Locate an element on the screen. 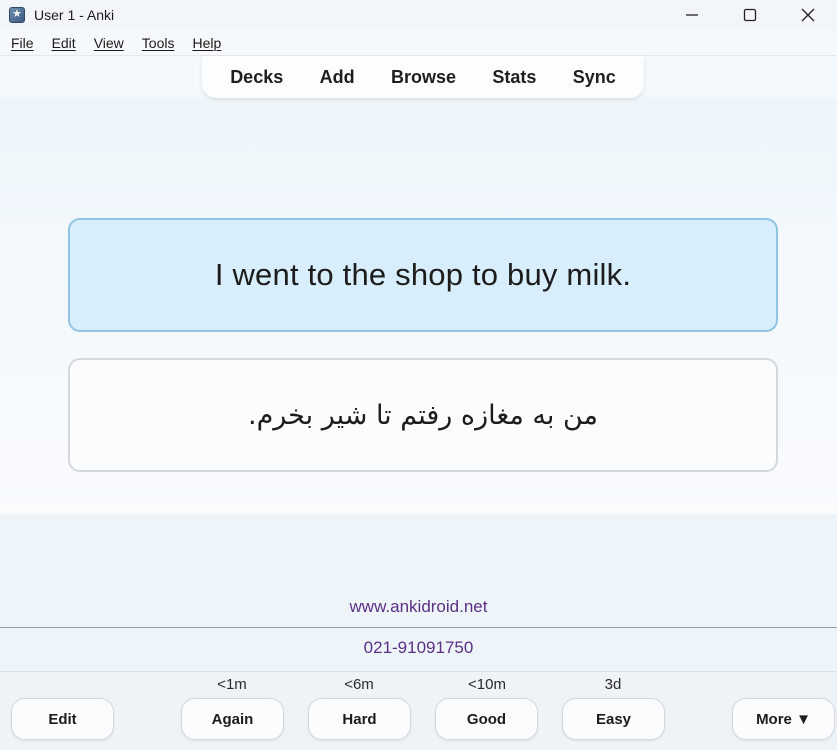 The width and height of the screenshot is (837, 750). answer-bar is located at coordinates (418, 710).